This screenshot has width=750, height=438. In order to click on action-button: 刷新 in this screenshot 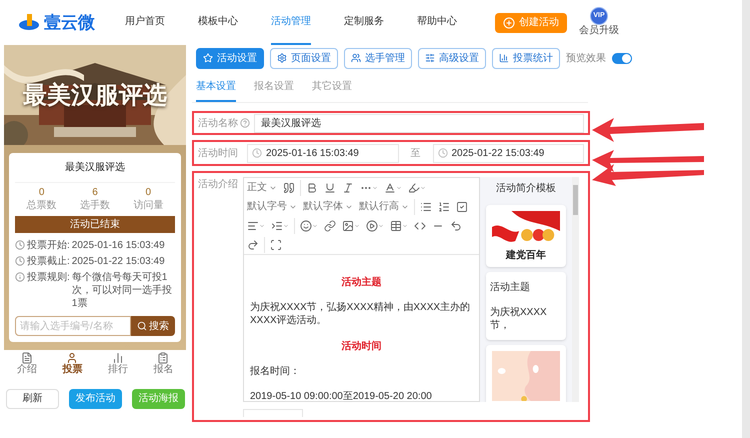, I will do `click(32, 398)`.